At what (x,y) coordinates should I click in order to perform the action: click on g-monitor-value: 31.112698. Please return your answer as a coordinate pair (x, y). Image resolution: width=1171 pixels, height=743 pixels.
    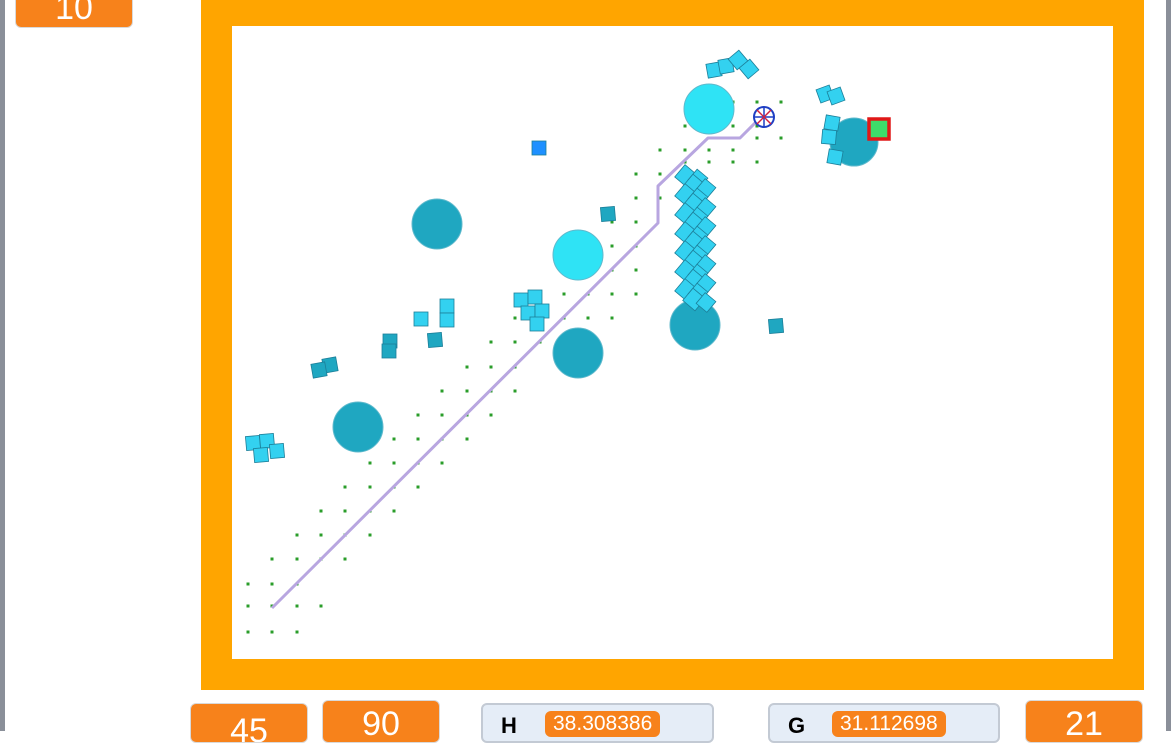
    Looking at the image, I should click on (889, 724).